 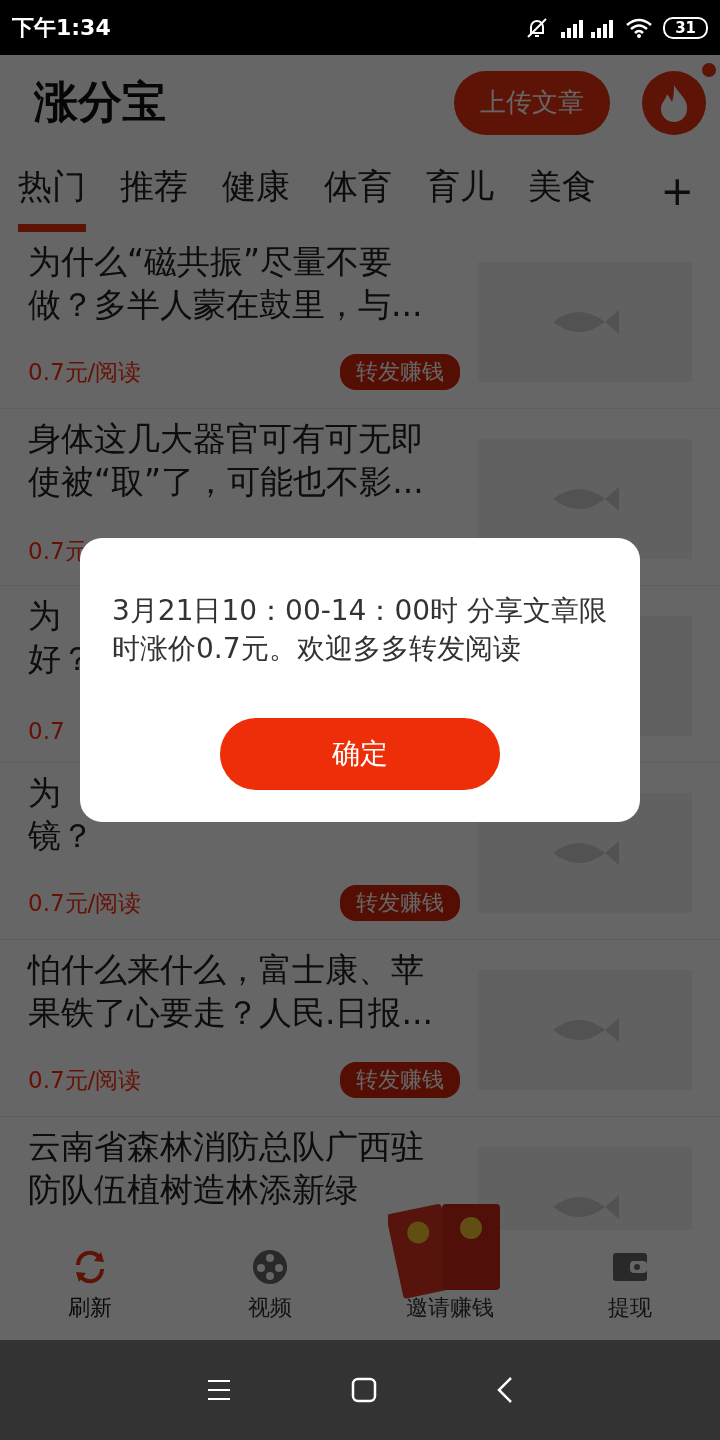 I want to click on nav-item: 视频, so click(x=270, y=1285).